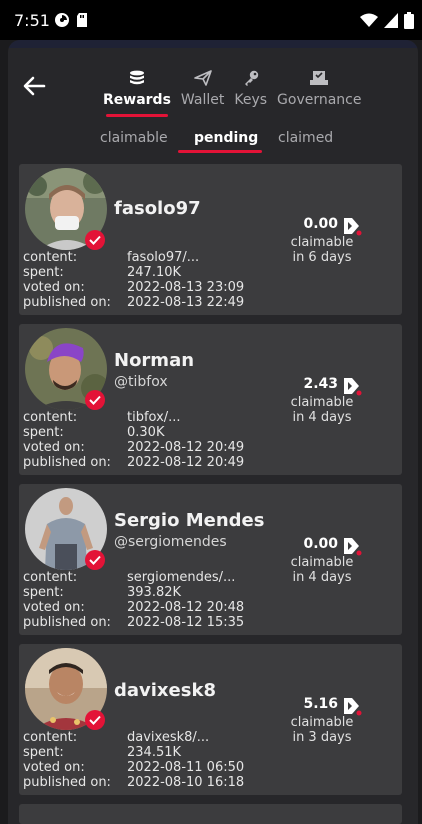 This screenshot has width=422, height=824. I want to click on tab-pending: pending, so click(226, 138).